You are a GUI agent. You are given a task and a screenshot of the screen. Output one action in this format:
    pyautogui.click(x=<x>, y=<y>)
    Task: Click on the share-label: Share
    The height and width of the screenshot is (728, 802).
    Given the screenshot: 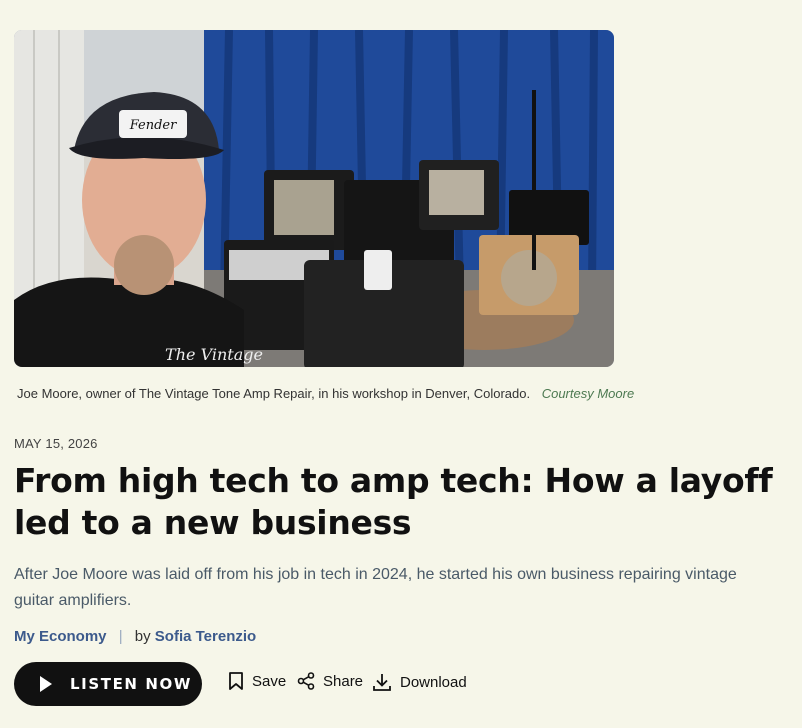 What is the action you would take?
    pyautogui.click(x=343, y=681)
    